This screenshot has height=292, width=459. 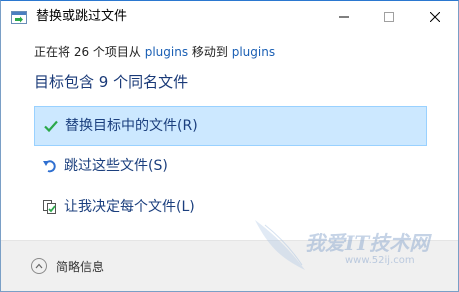 What do you see at coordinates (49, 207) in the screenshot?
I see `decide-icon` at bounding box center [49, 207].